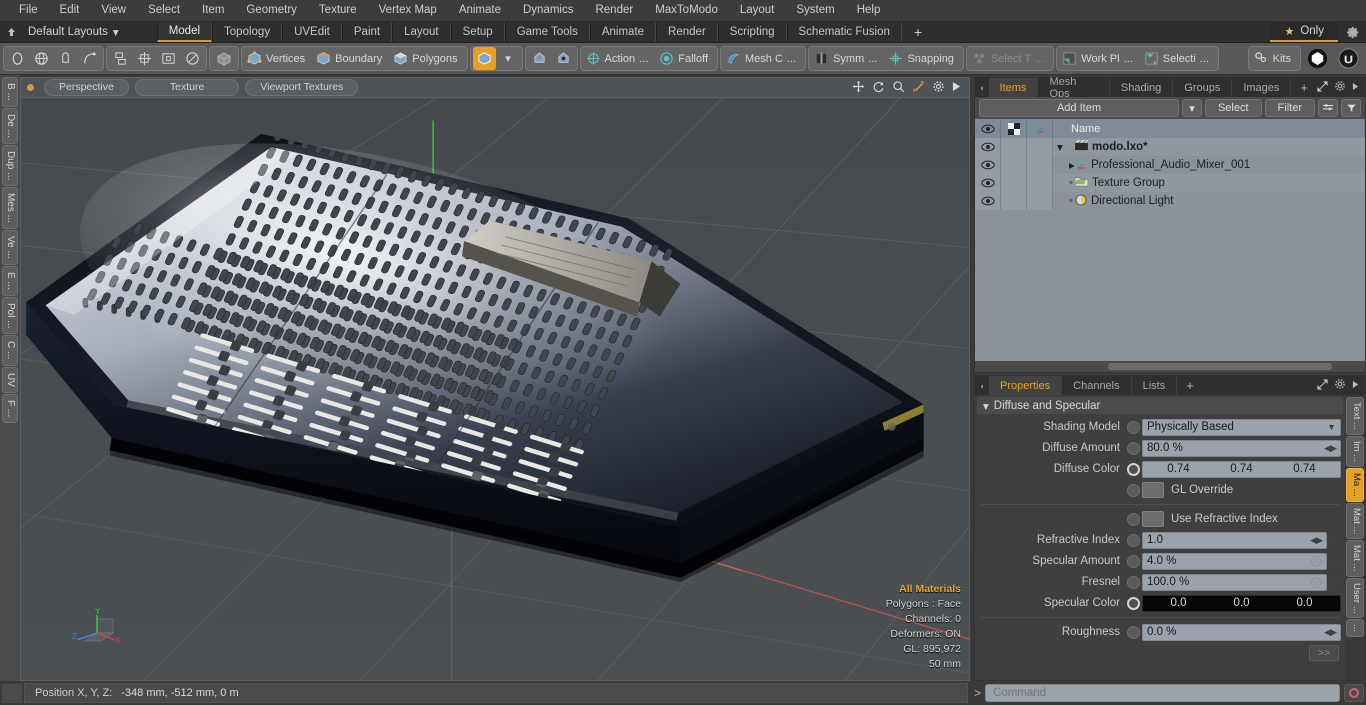  I want to click on unreal-icon, so click(1348, 58).